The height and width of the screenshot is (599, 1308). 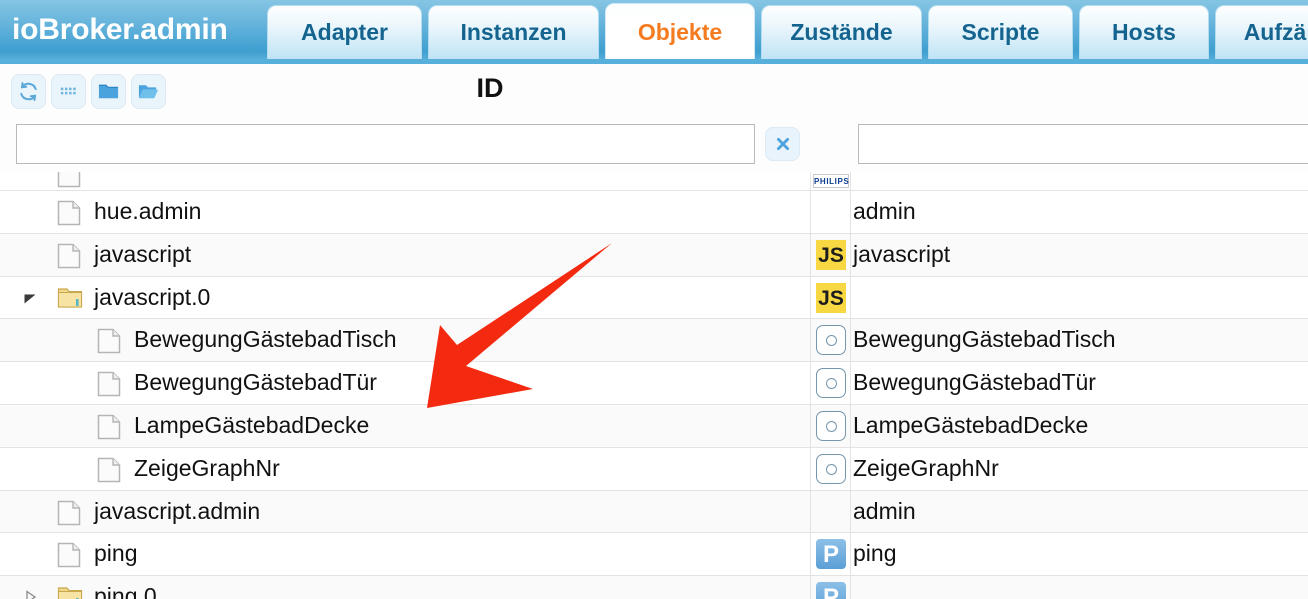 I want to click on table-row: javascript.admin admin, so click(x=654, y=512).